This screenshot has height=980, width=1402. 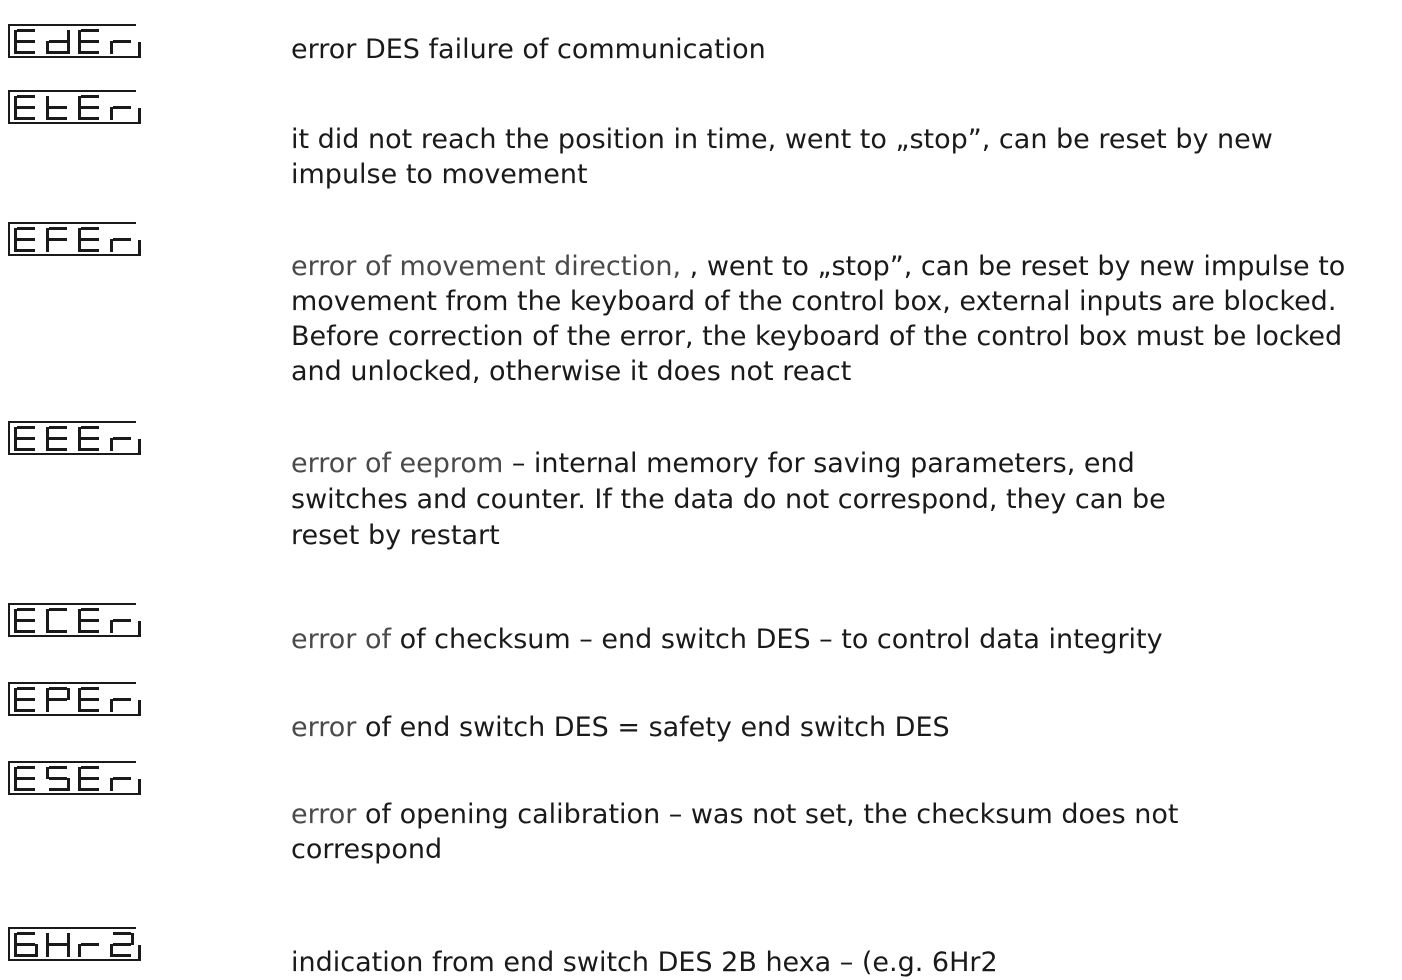 What do you see at coordinates (845, 49) in the screenshot?
I see `error-description: error DES failure of communication` at bounding box center [845, 49].